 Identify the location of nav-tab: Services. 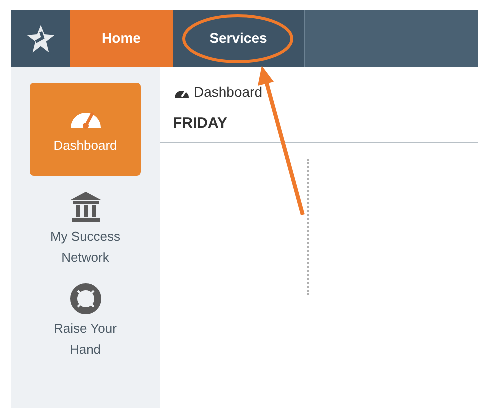
(239, 38).